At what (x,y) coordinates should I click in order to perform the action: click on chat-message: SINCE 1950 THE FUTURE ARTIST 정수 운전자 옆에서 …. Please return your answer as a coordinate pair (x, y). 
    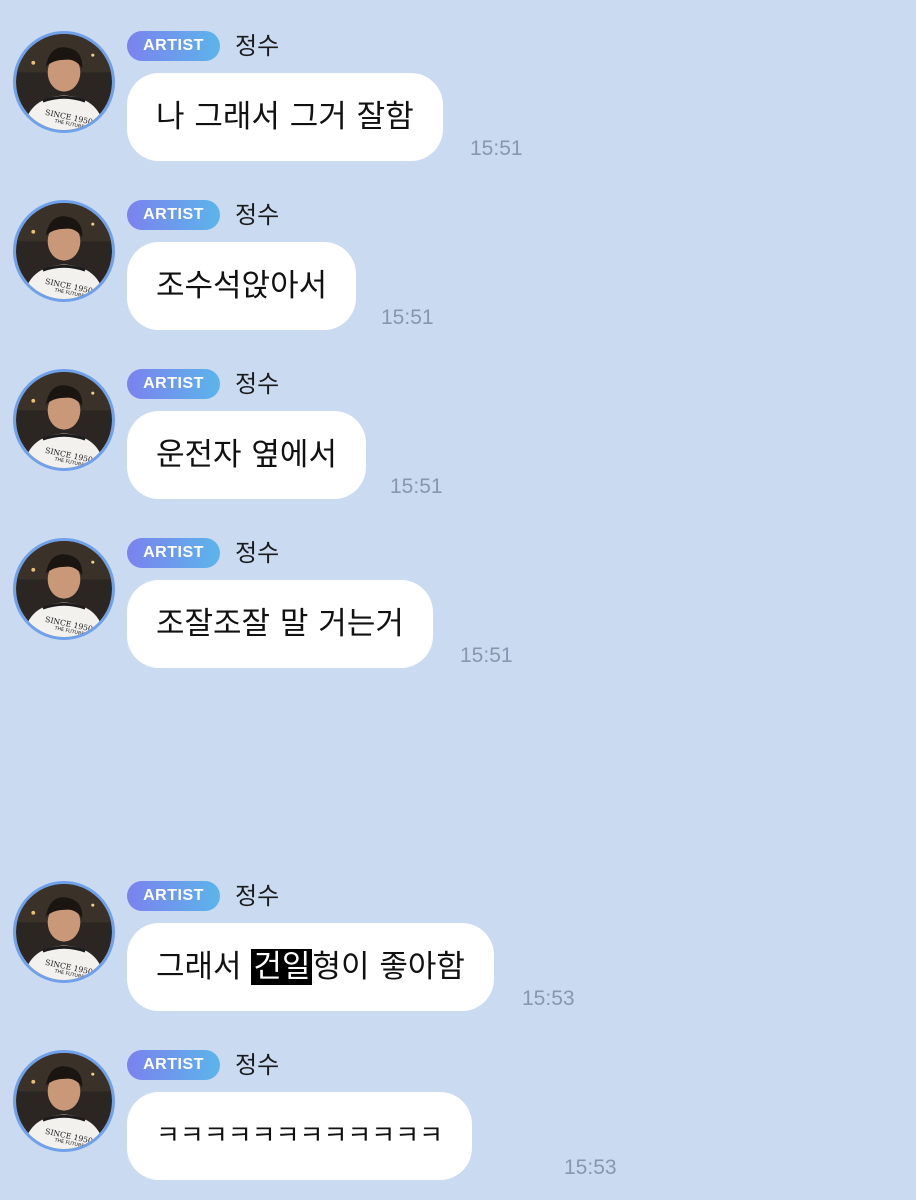
    Looking at the image, I should click on (458, 418).